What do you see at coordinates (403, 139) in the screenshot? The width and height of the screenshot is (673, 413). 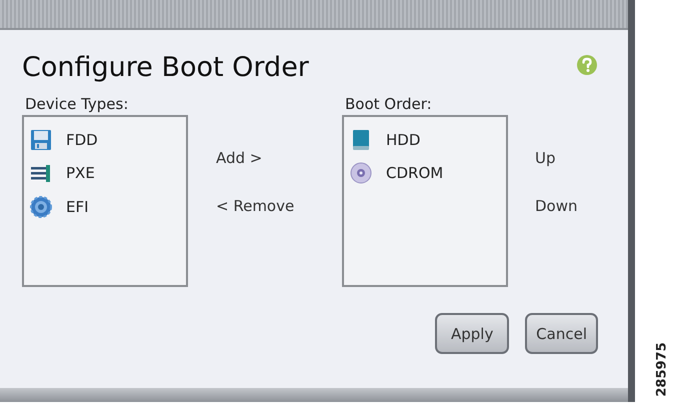 I see `list-item: HDD` at bounding box center [403, 139].